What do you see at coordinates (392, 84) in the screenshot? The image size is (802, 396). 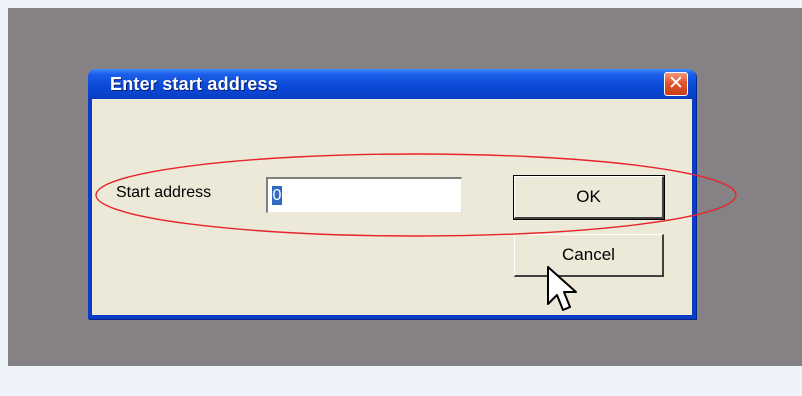 I see `dialog-titlebar: Enter start address ✕` at bounding box center [392, 84].